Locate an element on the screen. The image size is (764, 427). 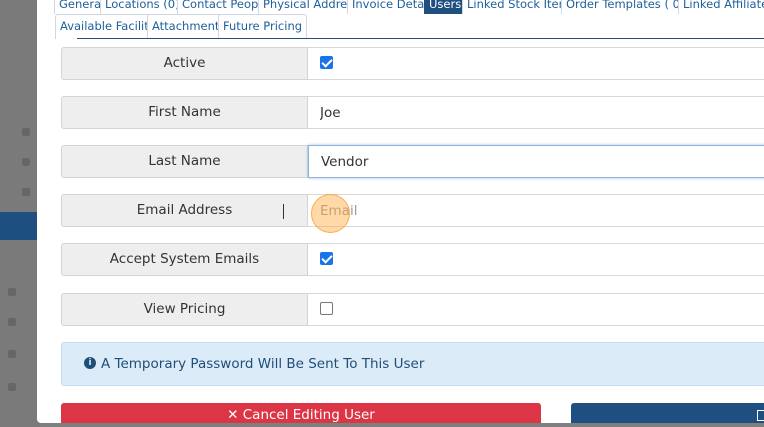
last-name-input is located at coordinates (536, 161).